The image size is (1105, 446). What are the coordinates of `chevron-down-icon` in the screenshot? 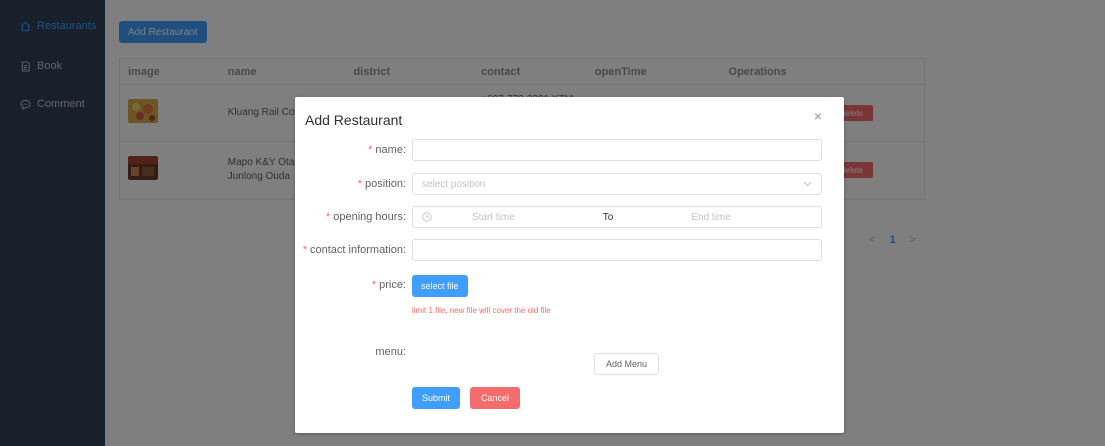 It's located at (807, 184).